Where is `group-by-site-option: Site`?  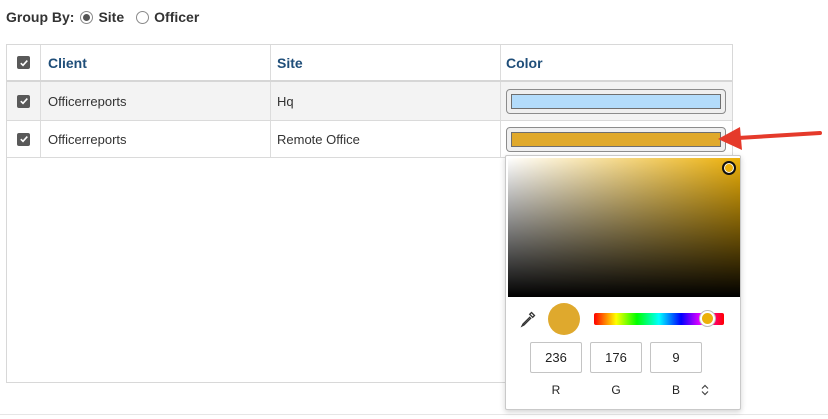 group-by-site-option: Site is located at coordinates (102, 17).